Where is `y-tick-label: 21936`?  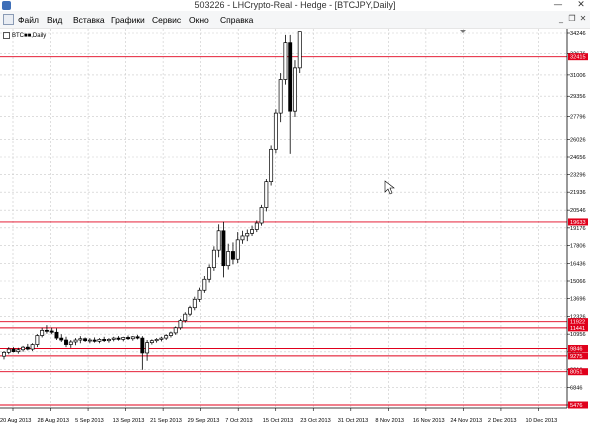 y-tick-label: 21936 is located at coordinates (578, 193).